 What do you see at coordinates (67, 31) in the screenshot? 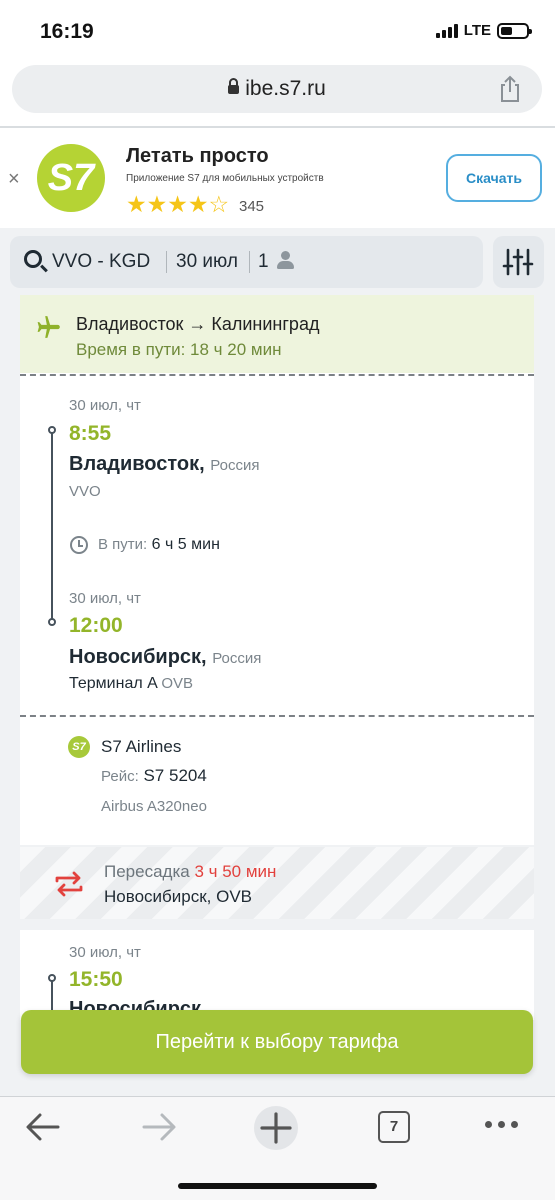
I see `status-time: 16:19` at bounding box center [67, 31].